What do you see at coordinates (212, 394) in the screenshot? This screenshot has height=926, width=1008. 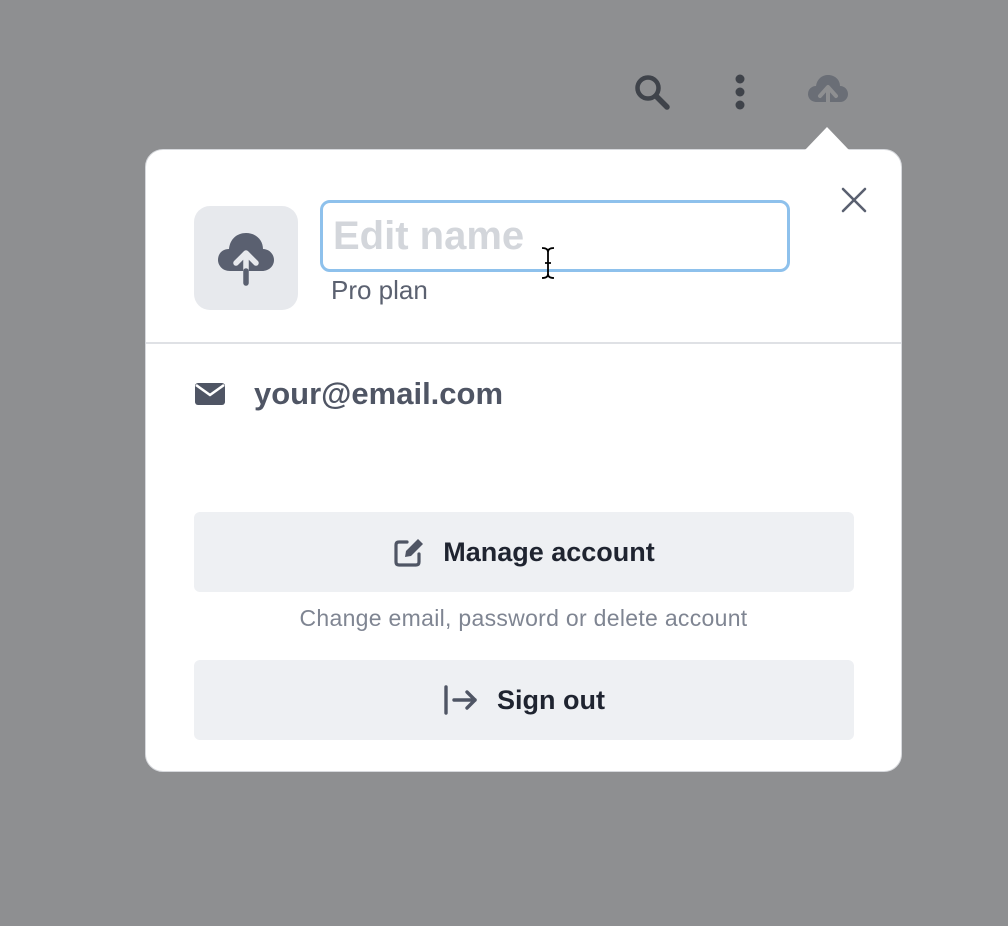 I see `envelope-icon` at bounding box center [212, 394].